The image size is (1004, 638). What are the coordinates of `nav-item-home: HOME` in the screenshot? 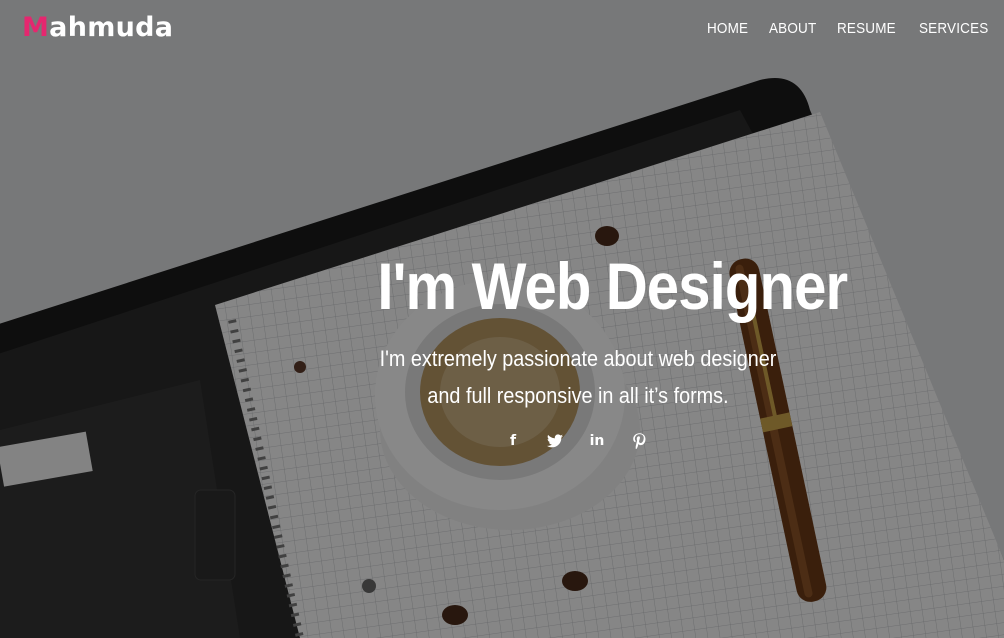 It's located at (727, 28).